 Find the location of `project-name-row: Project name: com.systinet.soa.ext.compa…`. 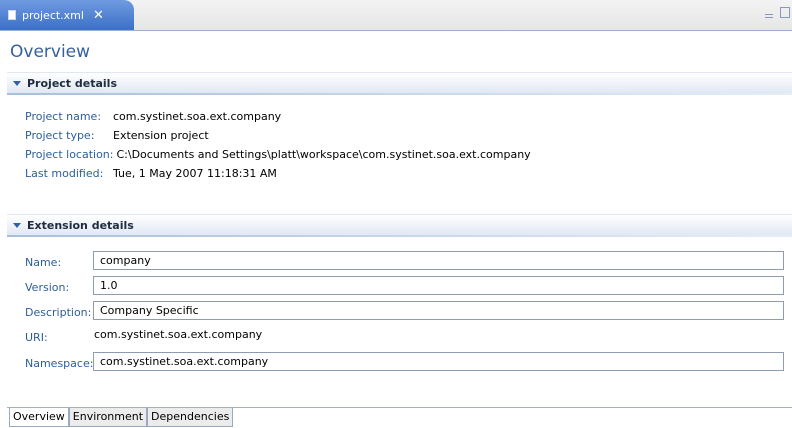

project-name-row: Project name: com.systinet.soa.ext.compa… is located at coordinates (153, 117).